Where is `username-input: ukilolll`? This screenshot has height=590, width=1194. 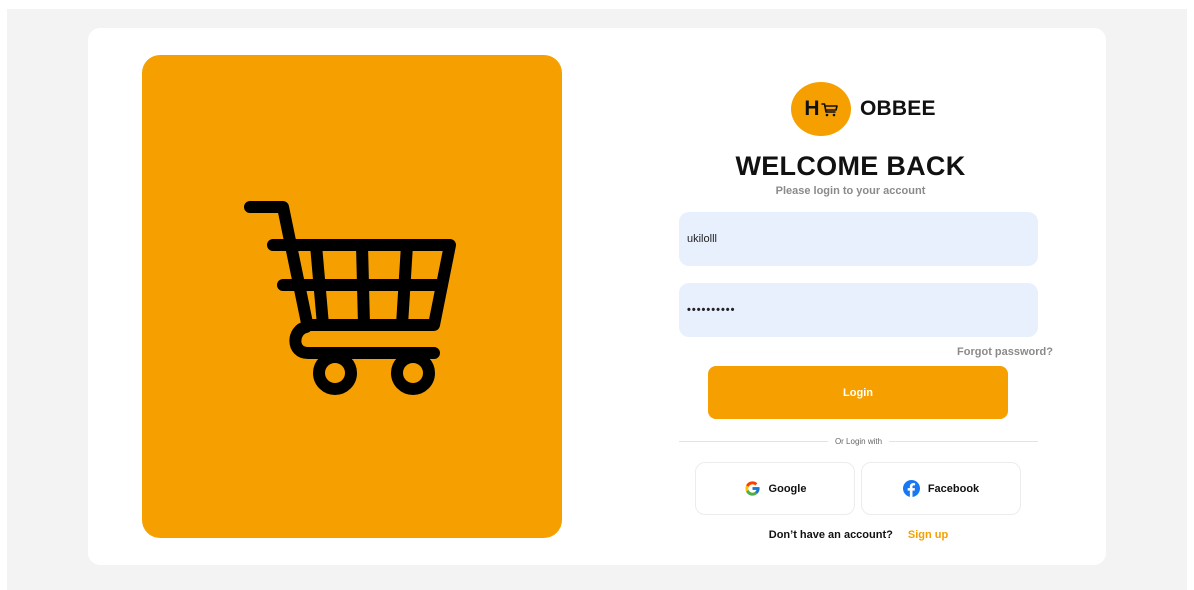 username-input: ukilolll is located at coordinates (858, 239).